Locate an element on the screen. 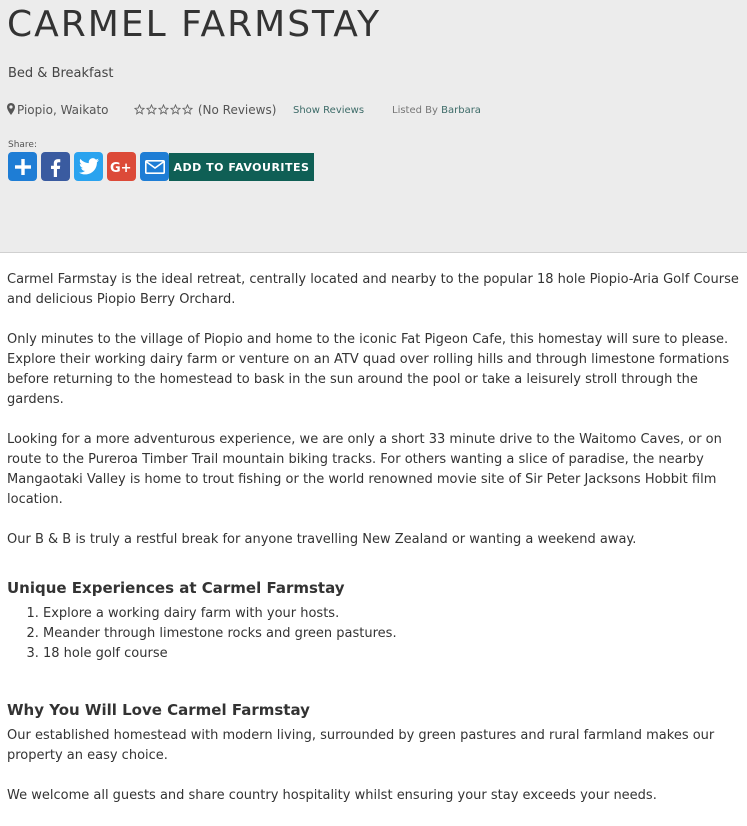 The image size is (747, 826). listed-by-label: Listed By is located at coordinates (415, 110).